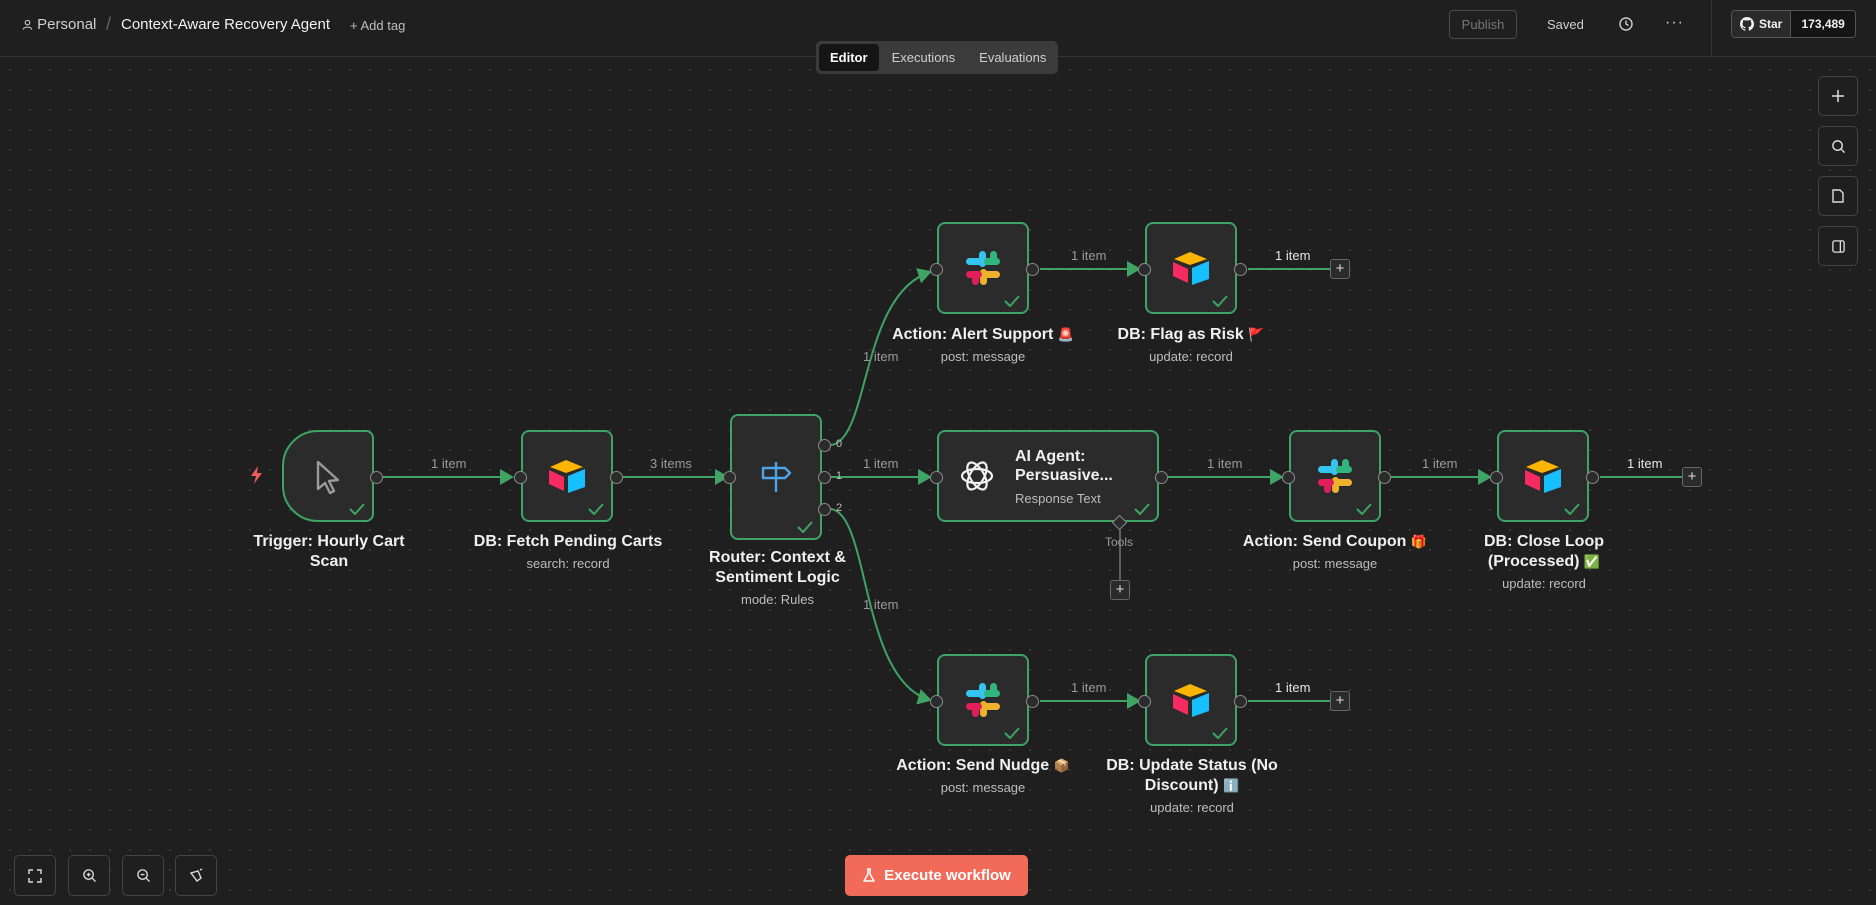 This screenshot has width=1876, height=905. Describe the element at coordinates (1483, 24) in the screenshot. I see `publish-button: Publish` at that location.